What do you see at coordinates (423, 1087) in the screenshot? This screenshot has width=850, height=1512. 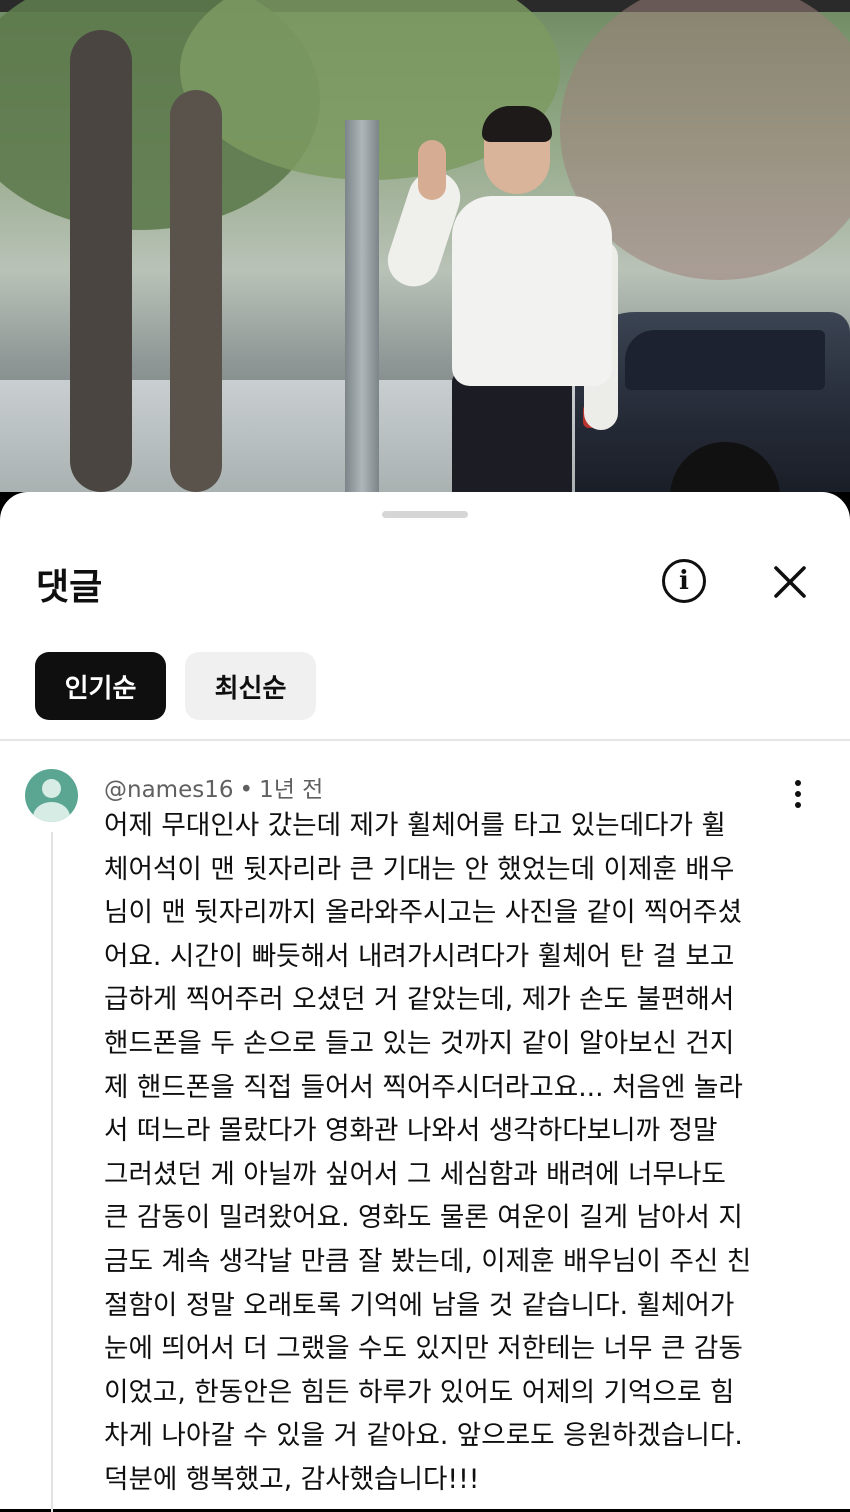 I see `comment-line: 제 핸드폰을 직접 들어서 찍어주시더라고요... 처음엔 놀라` at bounding box center [423, 1087].